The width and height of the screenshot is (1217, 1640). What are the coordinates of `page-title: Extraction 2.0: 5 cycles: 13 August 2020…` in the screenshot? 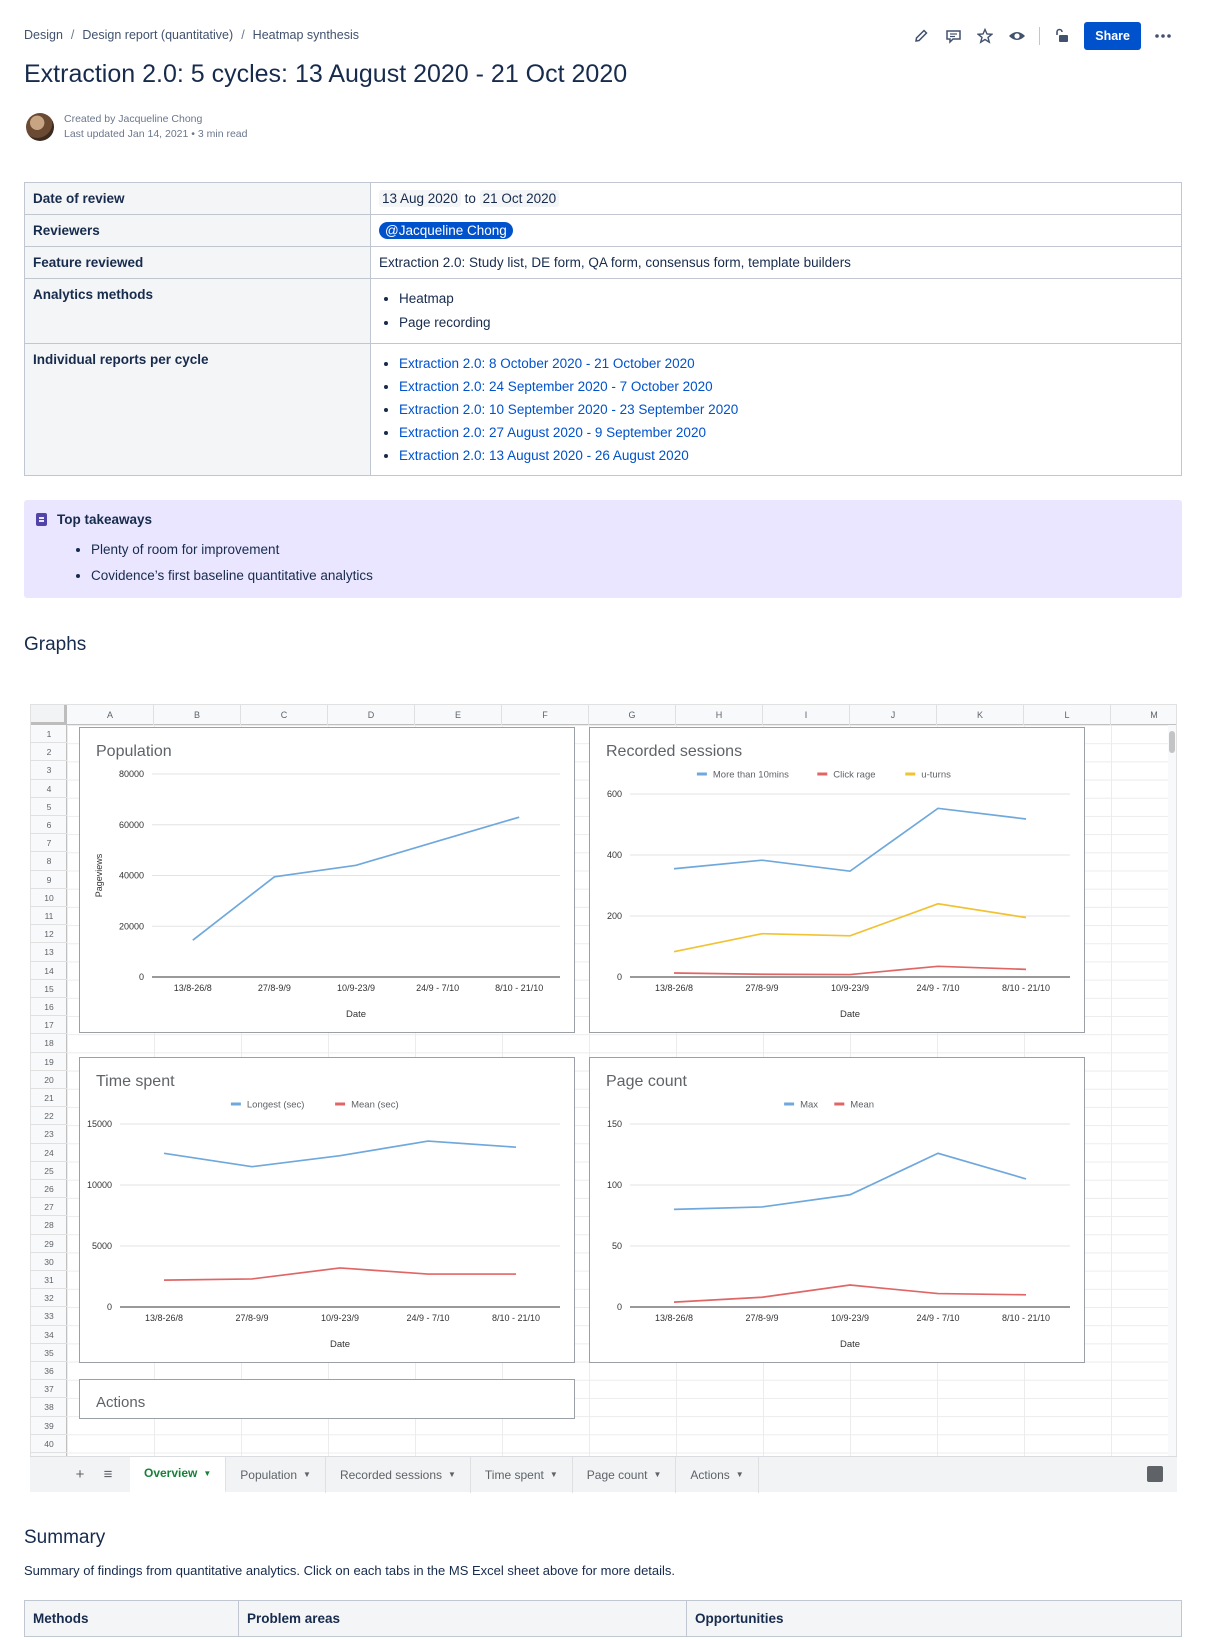 It's located at (326, 74).